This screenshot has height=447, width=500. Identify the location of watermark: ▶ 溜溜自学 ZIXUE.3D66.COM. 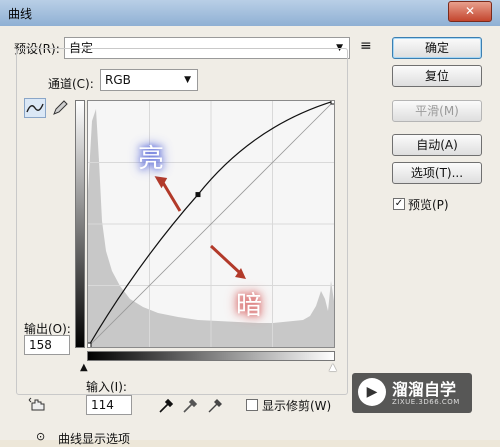
(412, 393).